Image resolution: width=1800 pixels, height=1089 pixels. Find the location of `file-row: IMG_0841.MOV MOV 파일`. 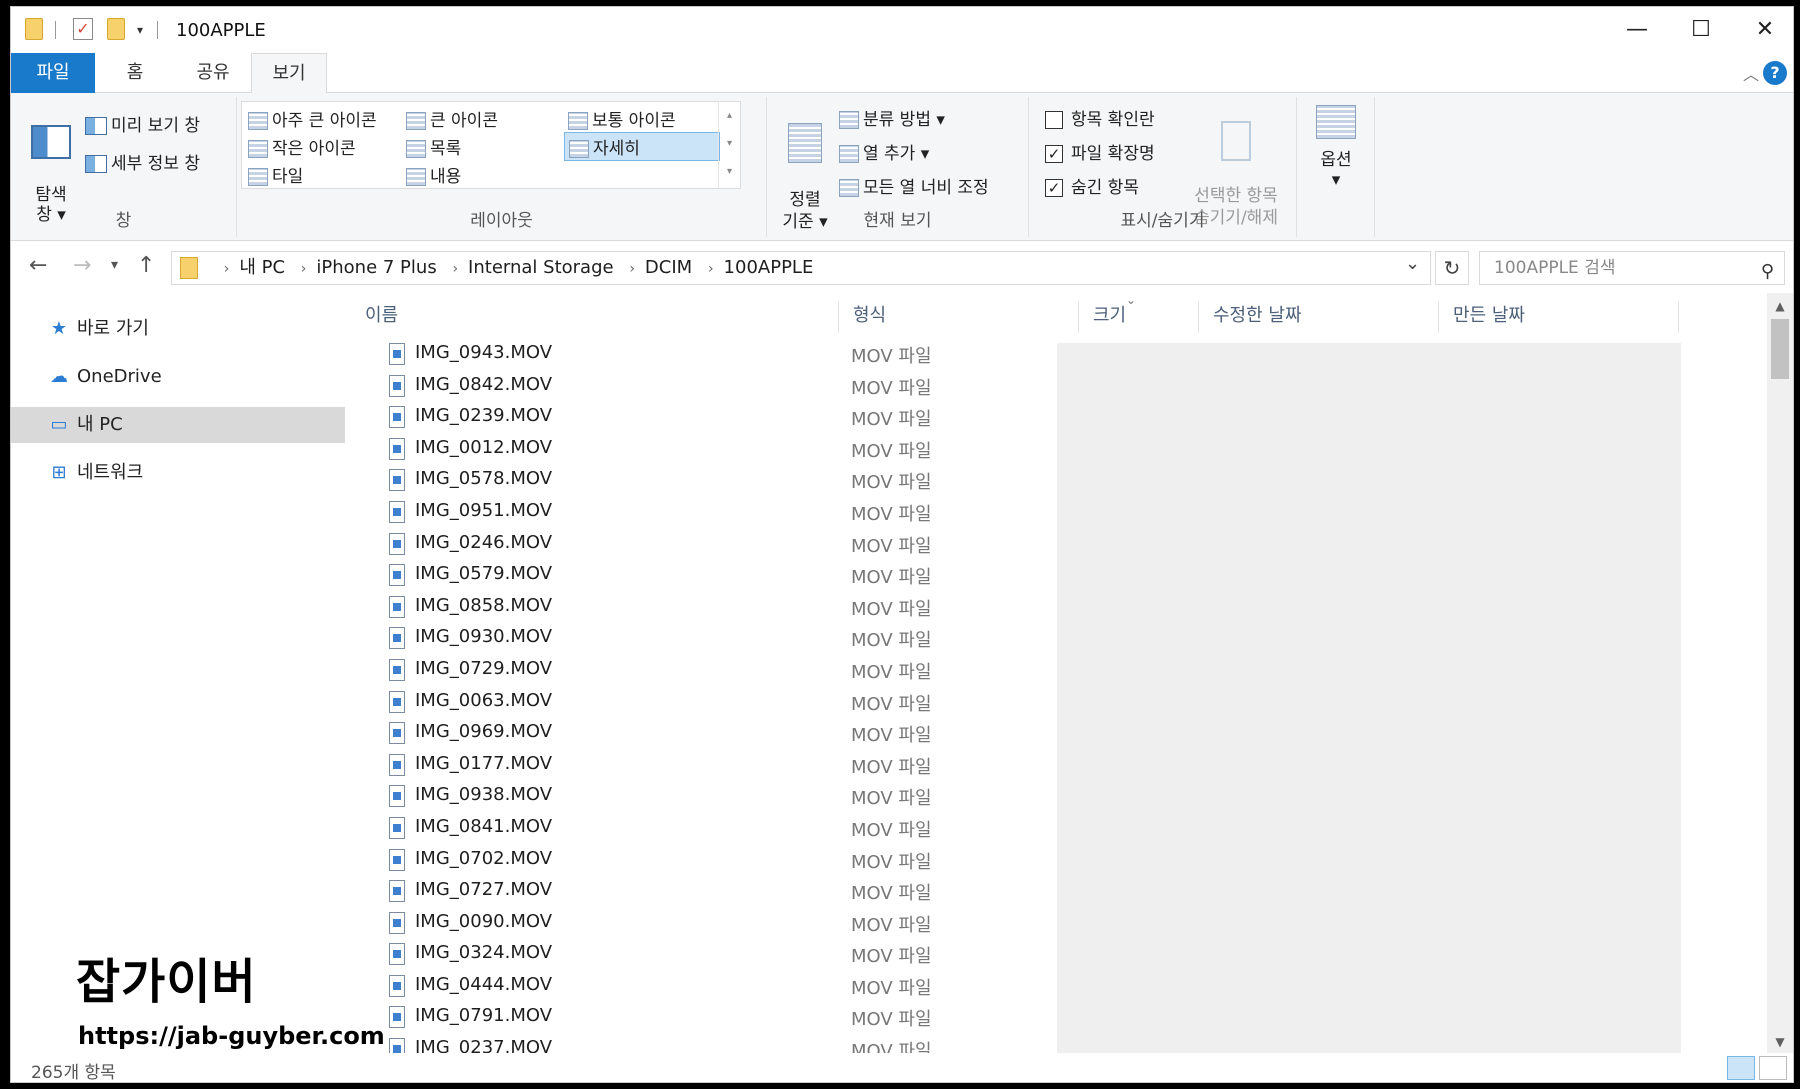

file-row: IMG_0841.MOV MOV 파일 is located at coordinates (801, 829).